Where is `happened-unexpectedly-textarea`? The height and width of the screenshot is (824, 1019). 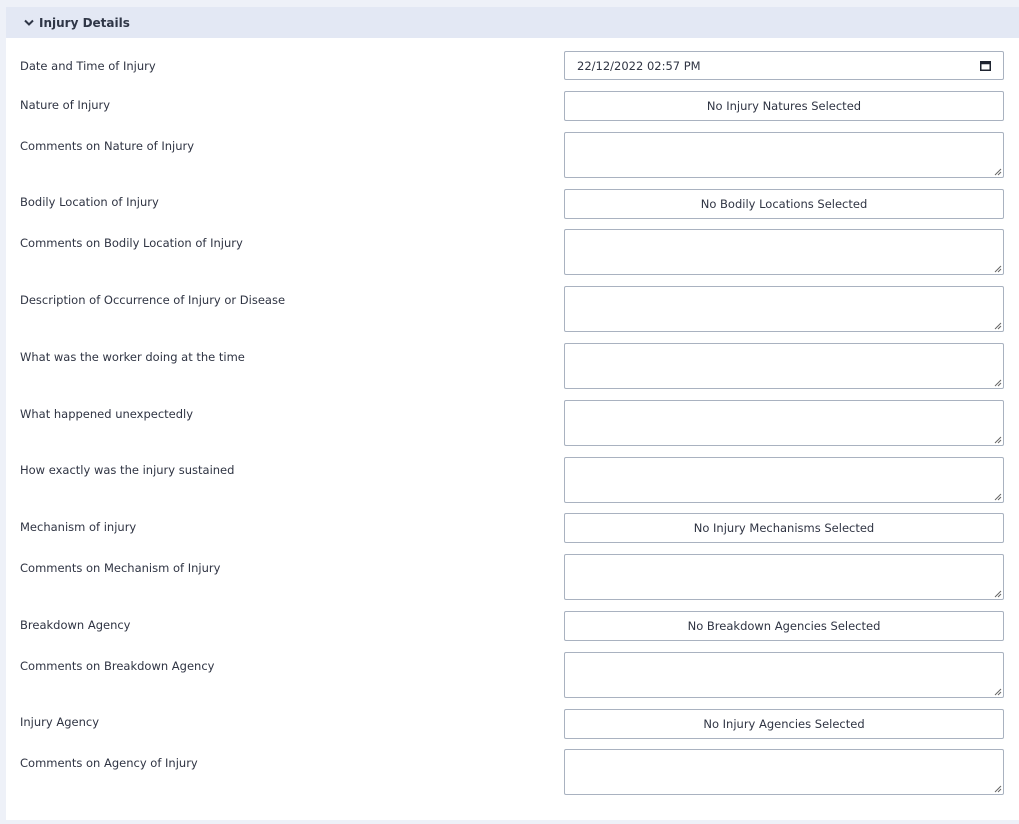 happened-unexpectedly-textarea is located at coordinates (784, 423).